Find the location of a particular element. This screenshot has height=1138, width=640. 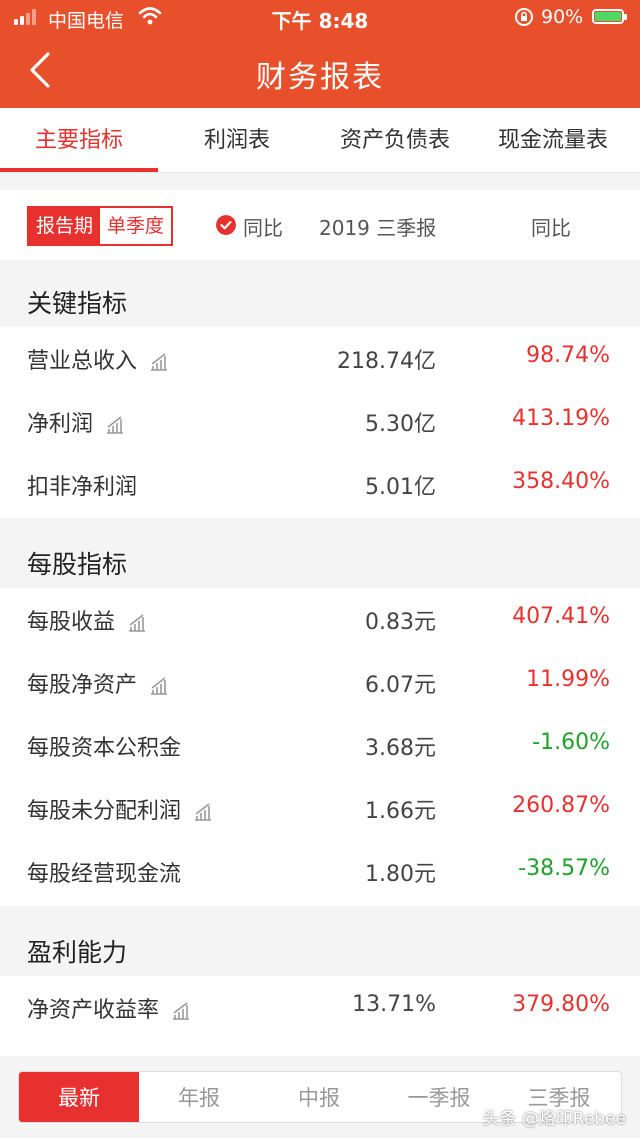

period-latest: 最新 is located at coordinates (79, 1097).